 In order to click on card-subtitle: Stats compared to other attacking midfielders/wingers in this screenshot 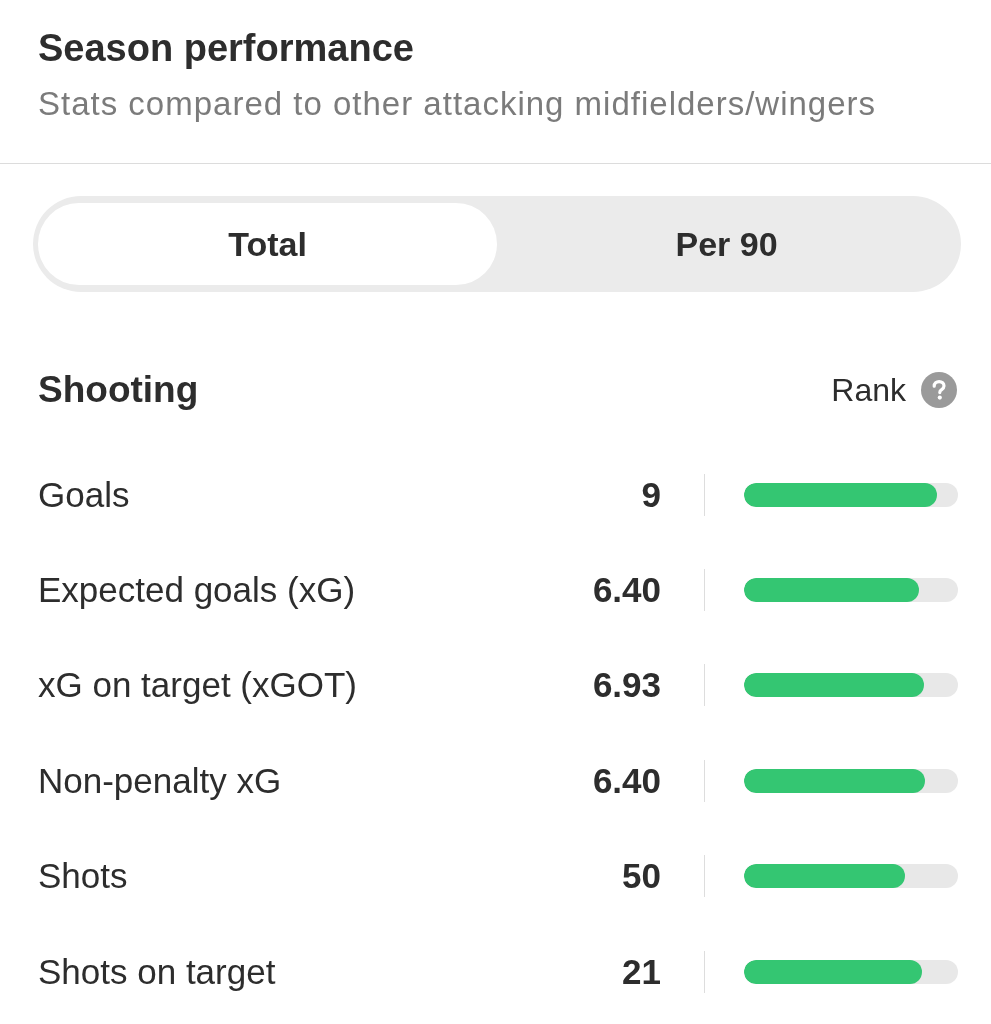, I will do `click(457, 104)`.